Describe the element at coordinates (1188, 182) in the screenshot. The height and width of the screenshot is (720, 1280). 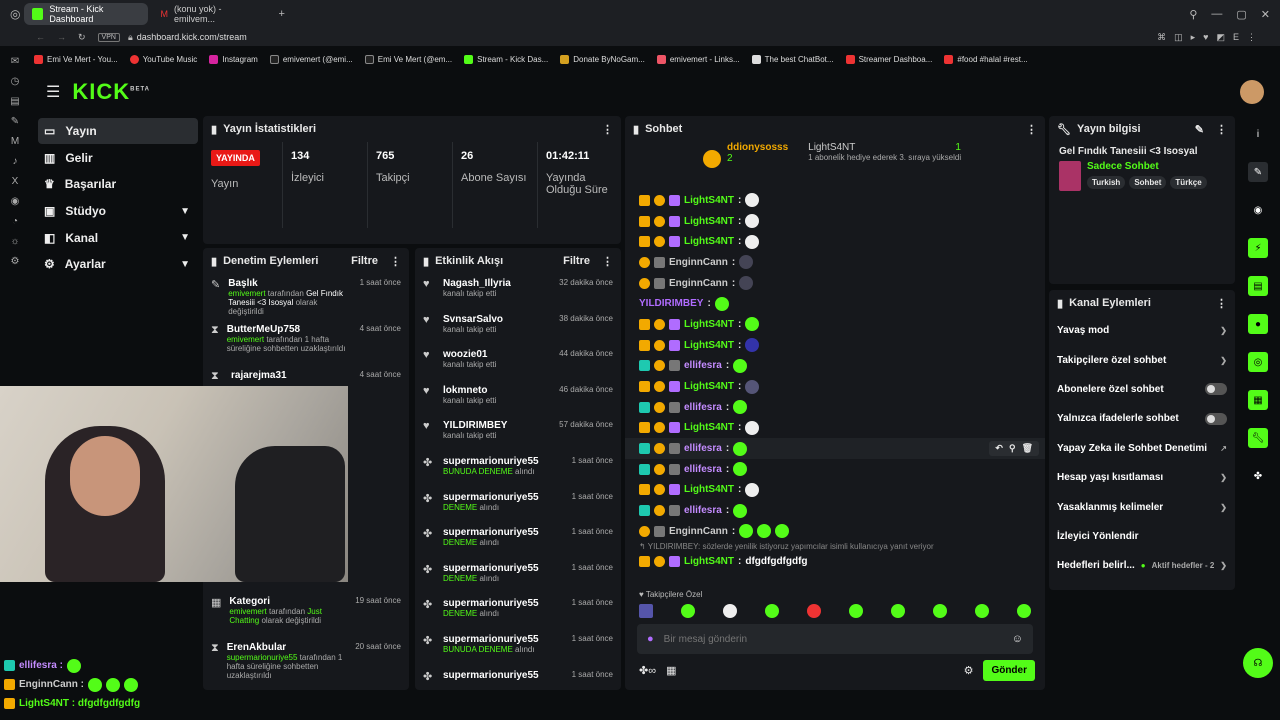
I see `tag: Türkçe` at that location.